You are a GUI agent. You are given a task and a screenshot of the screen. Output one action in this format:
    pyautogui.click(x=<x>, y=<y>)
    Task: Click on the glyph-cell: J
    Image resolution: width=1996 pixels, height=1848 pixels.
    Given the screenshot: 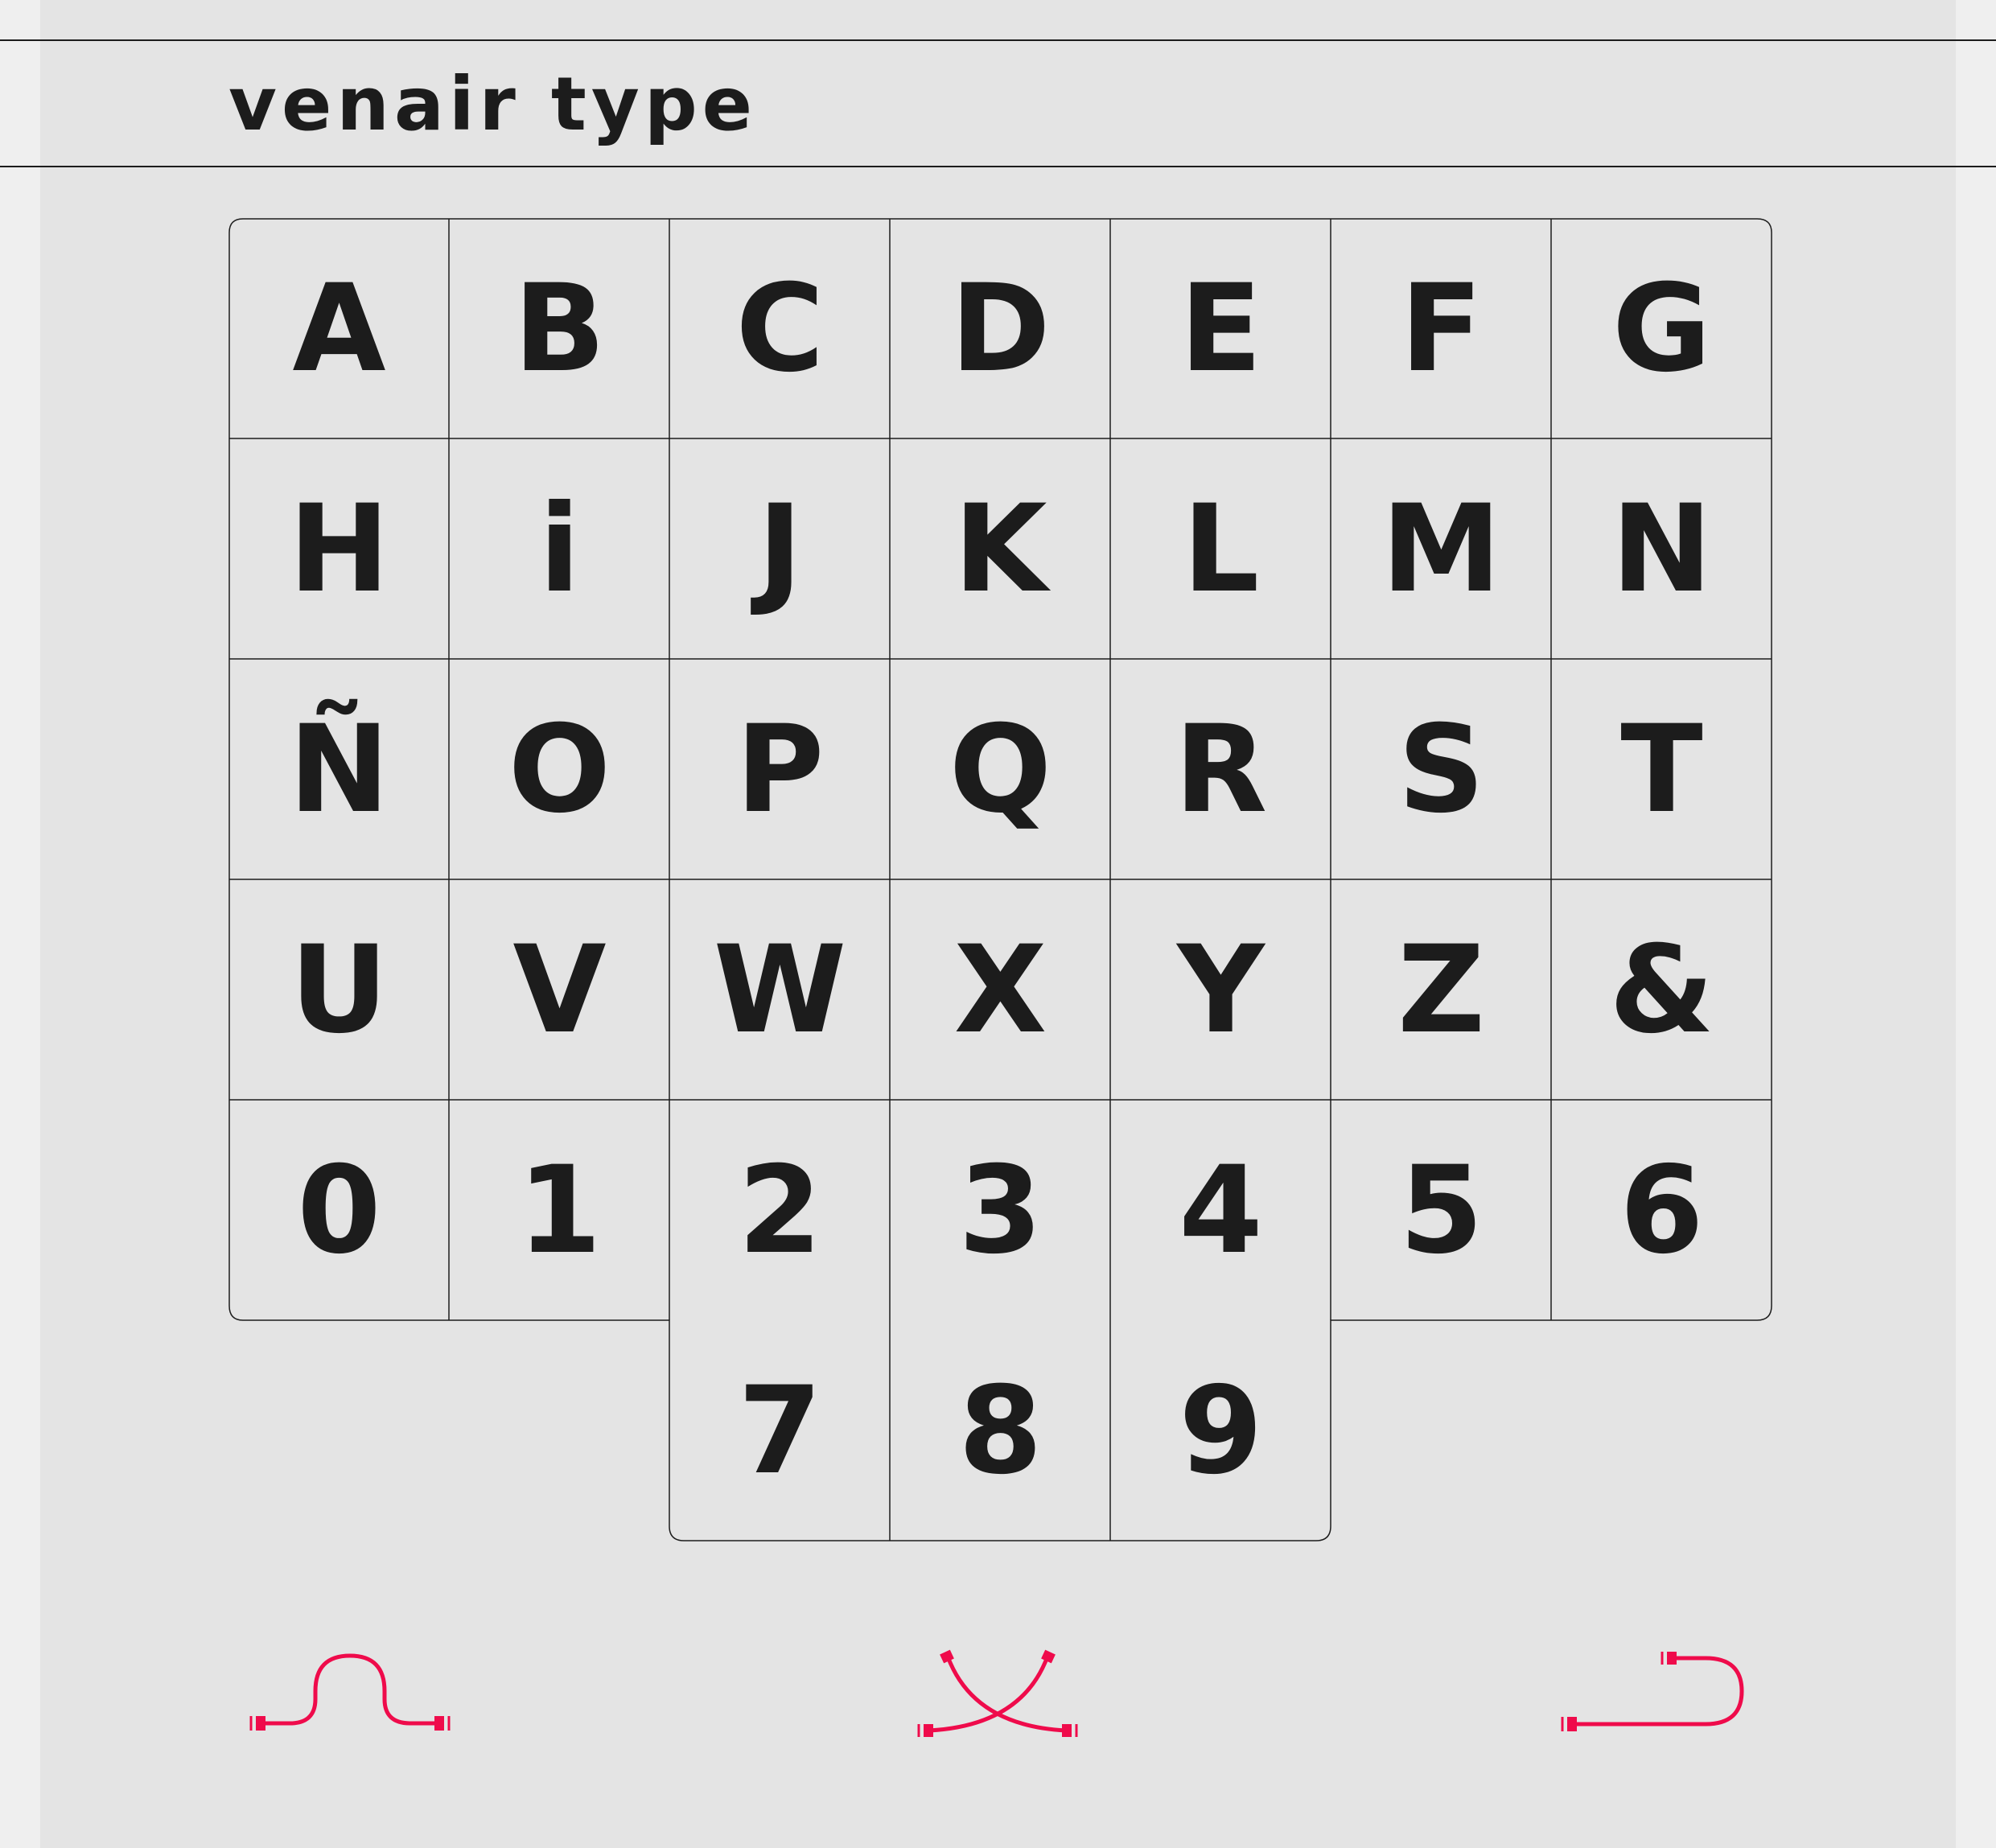 What is the action you would take?
    pyautogui.click(x=780, y=549)
    